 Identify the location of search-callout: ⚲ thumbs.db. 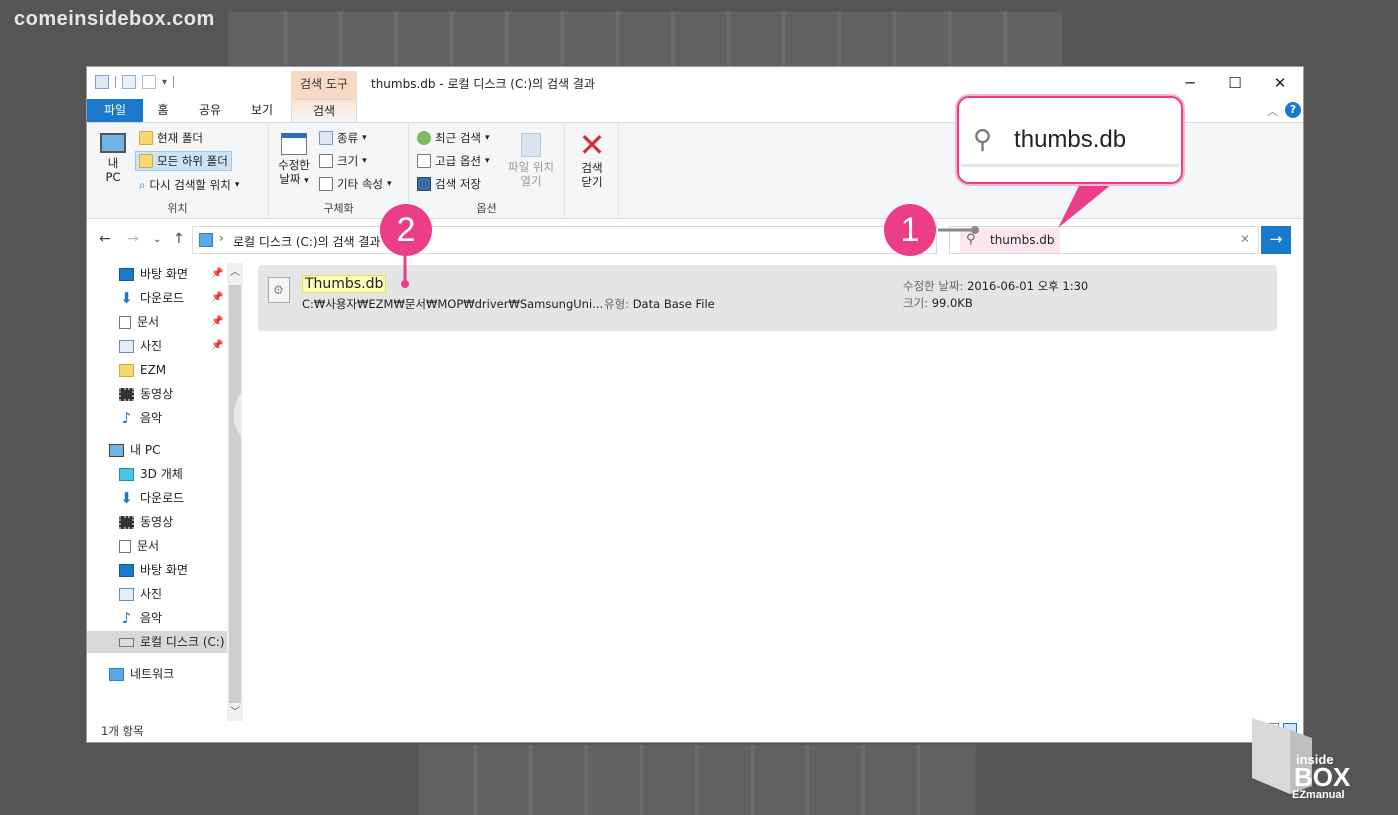
(1070, 140).